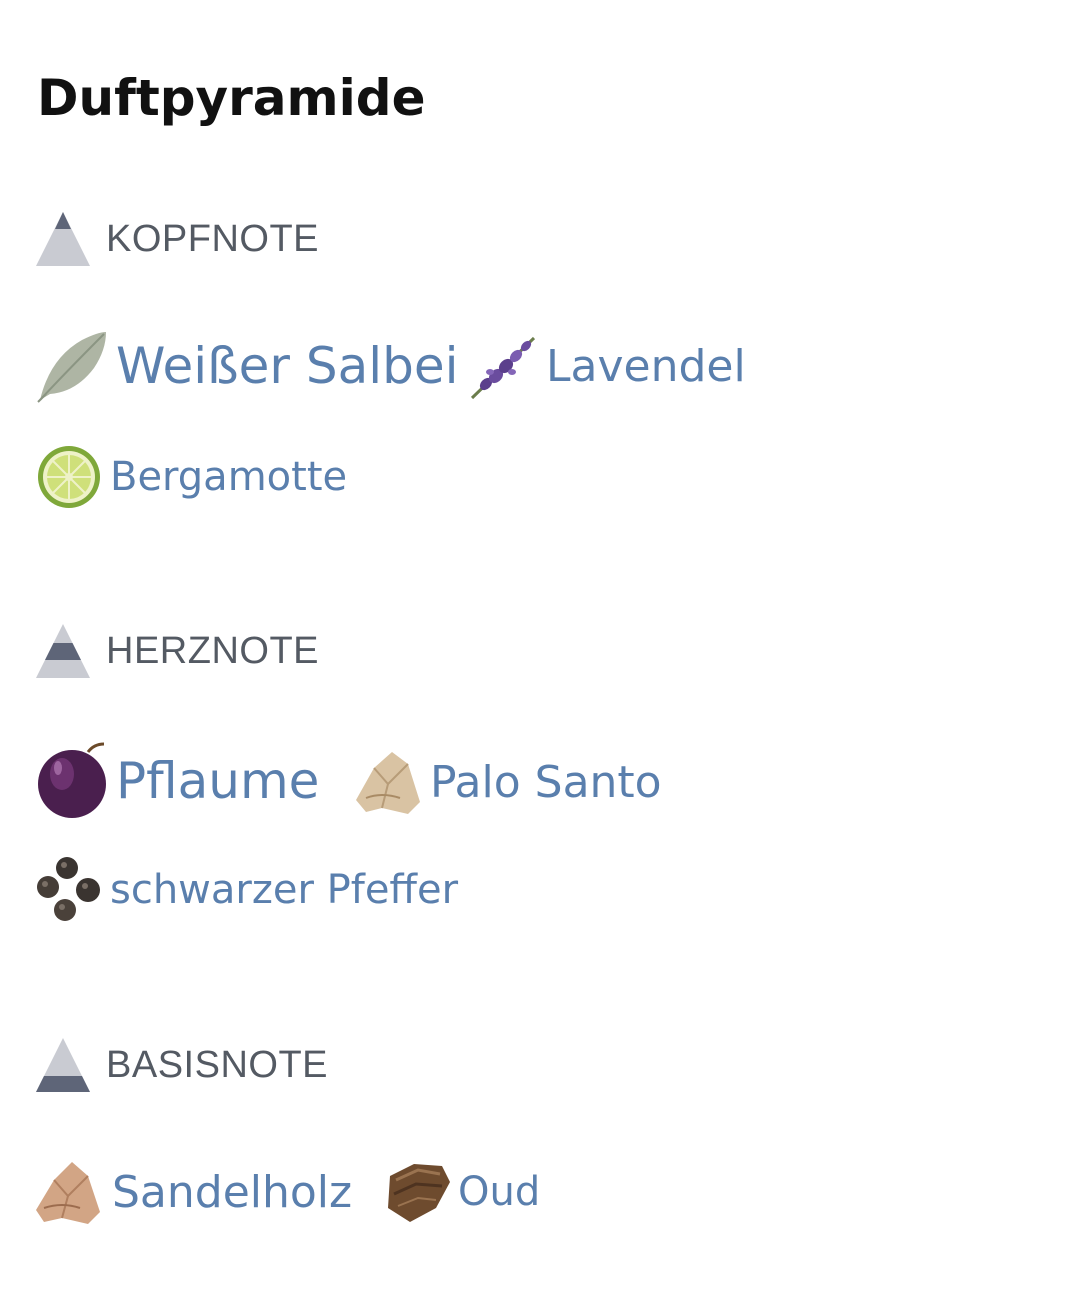  Describe the element at coordinates (232, 1192) in the screenshot. I see `note-label: Sandelholz` at that location.